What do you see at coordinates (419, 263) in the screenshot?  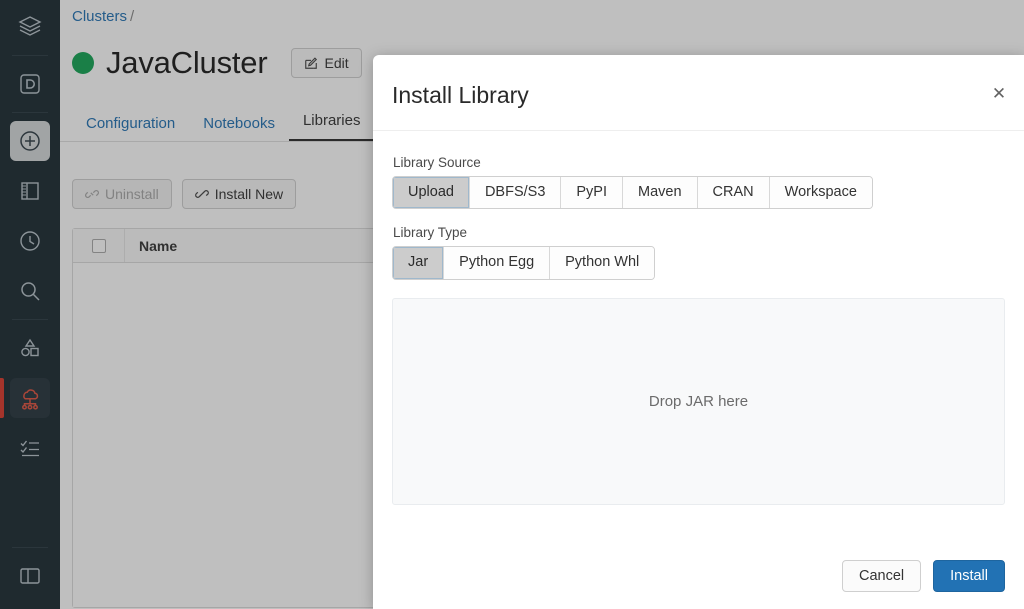 I see `library-type-option-jar: Jar` at bounding box center [419, 263].